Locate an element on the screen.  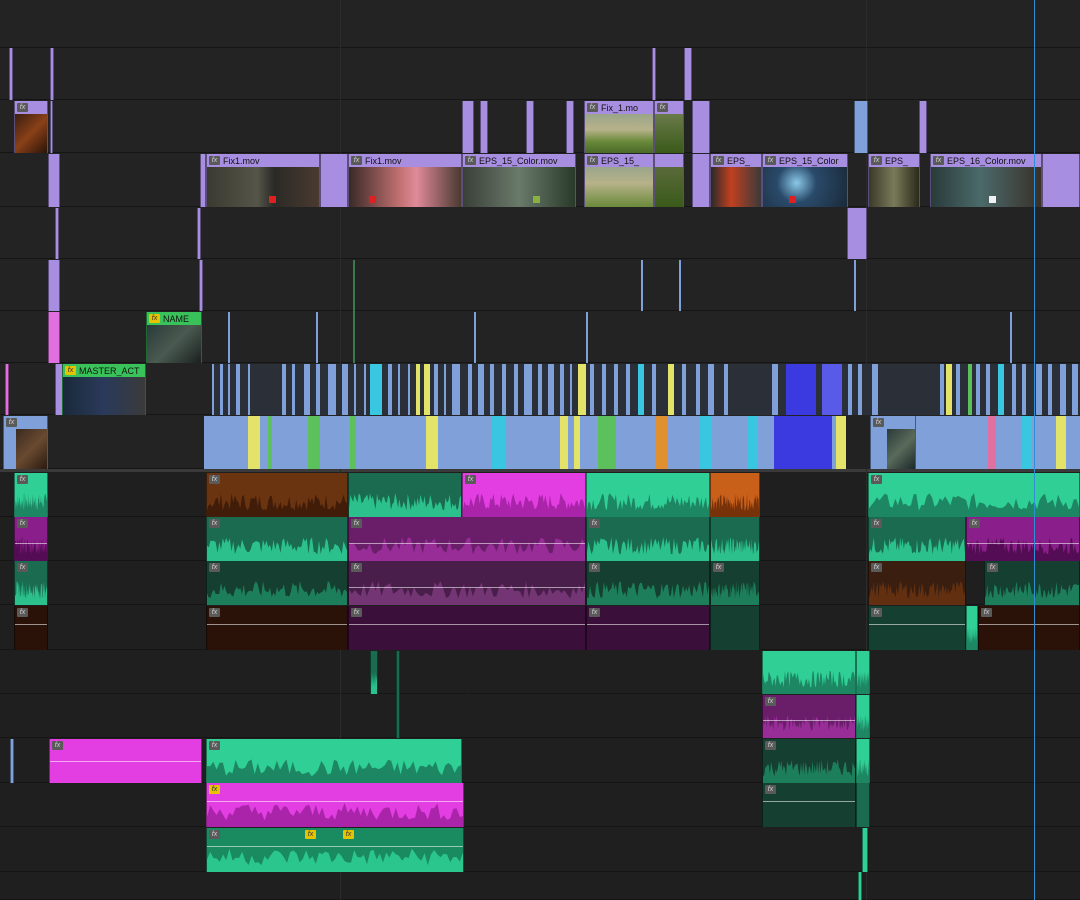
audio-track-a9 is located at coordinates (540, 849).